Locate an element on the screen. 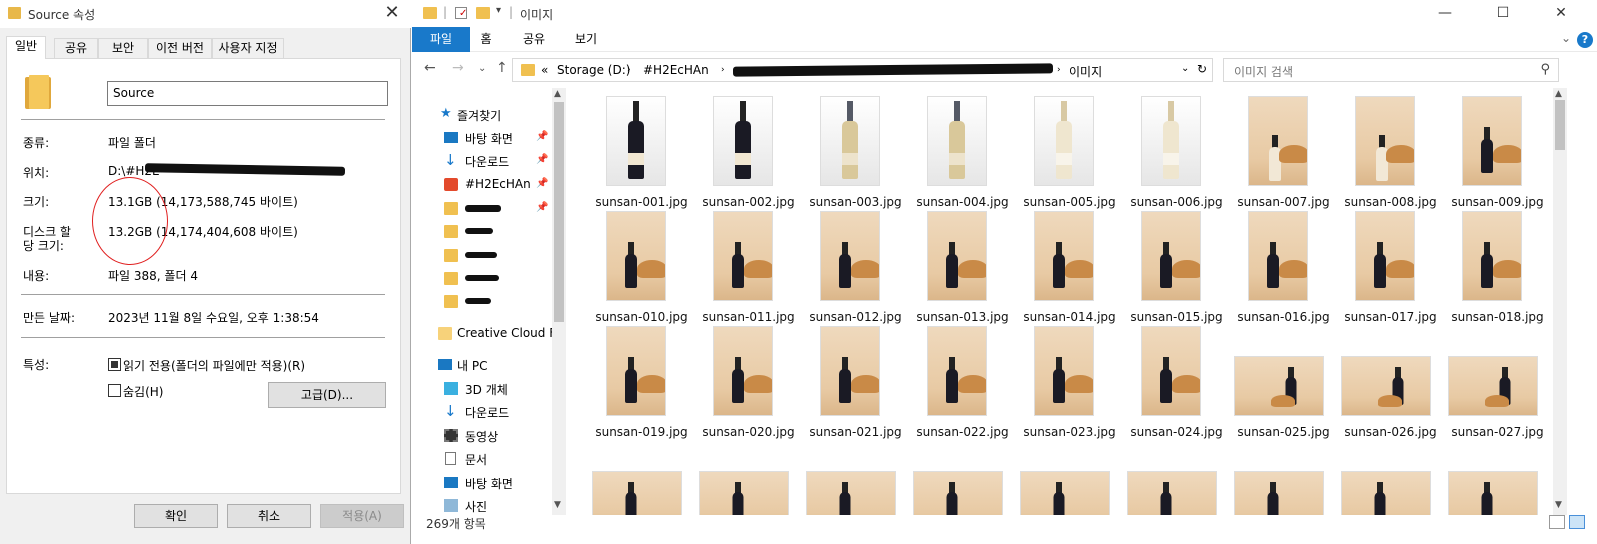  nav-desktop-pc: 바탕 화면 is located at coordinates (482, 483).